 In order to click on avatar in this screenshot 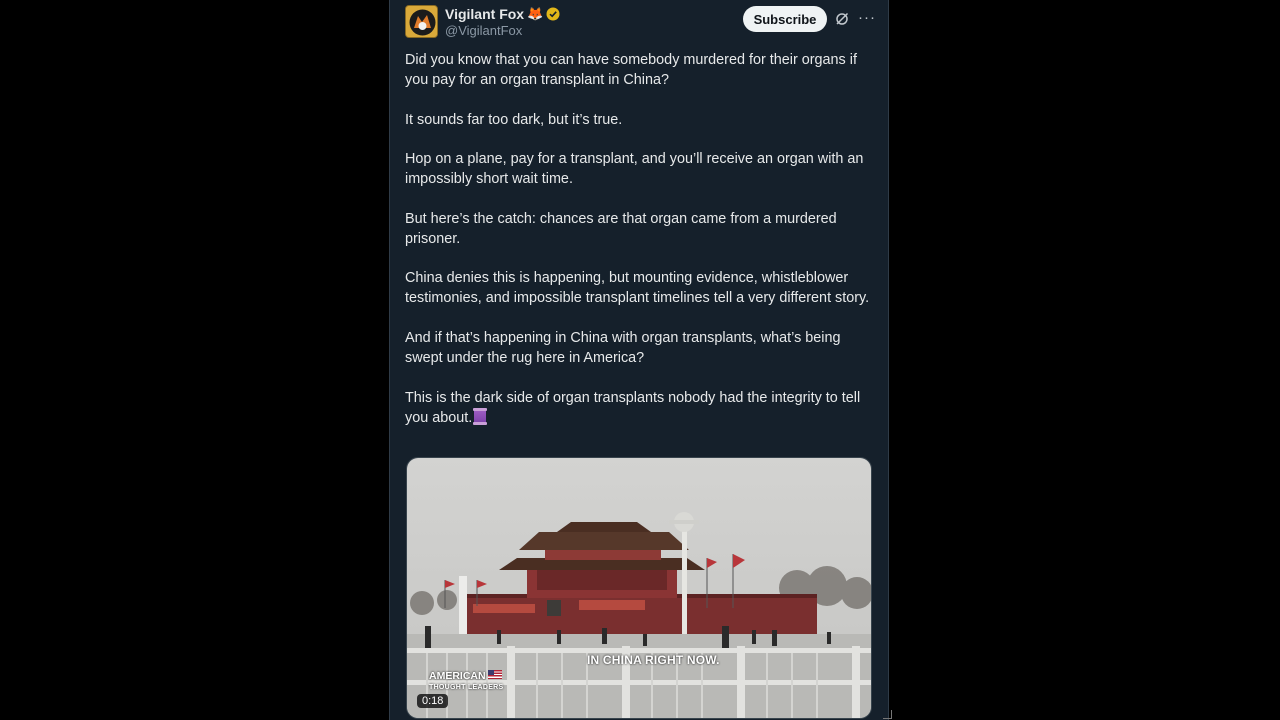, I will do `click(421, 21)`.